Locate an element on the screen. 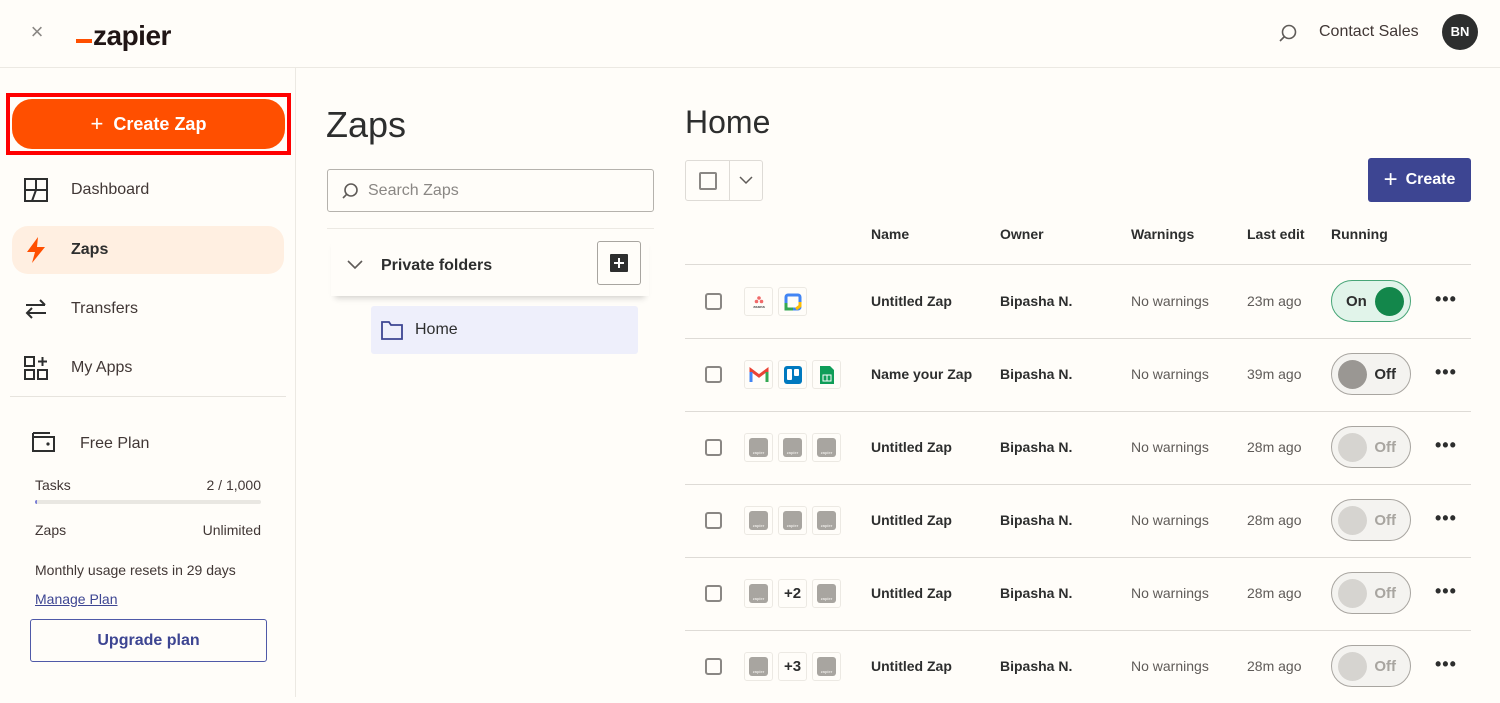 The image size is (1500, 703). google-sheets-icon is located at coordinates (826, 374).